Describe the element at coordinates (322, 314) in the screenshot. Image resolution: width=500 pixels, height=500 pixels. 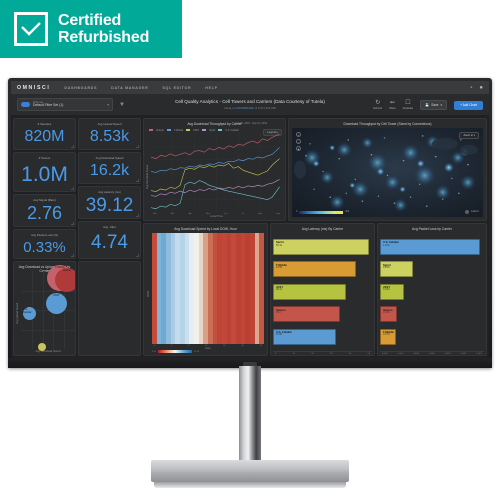
I see `bar-row-verizon: Verizon 35.3` at that location.